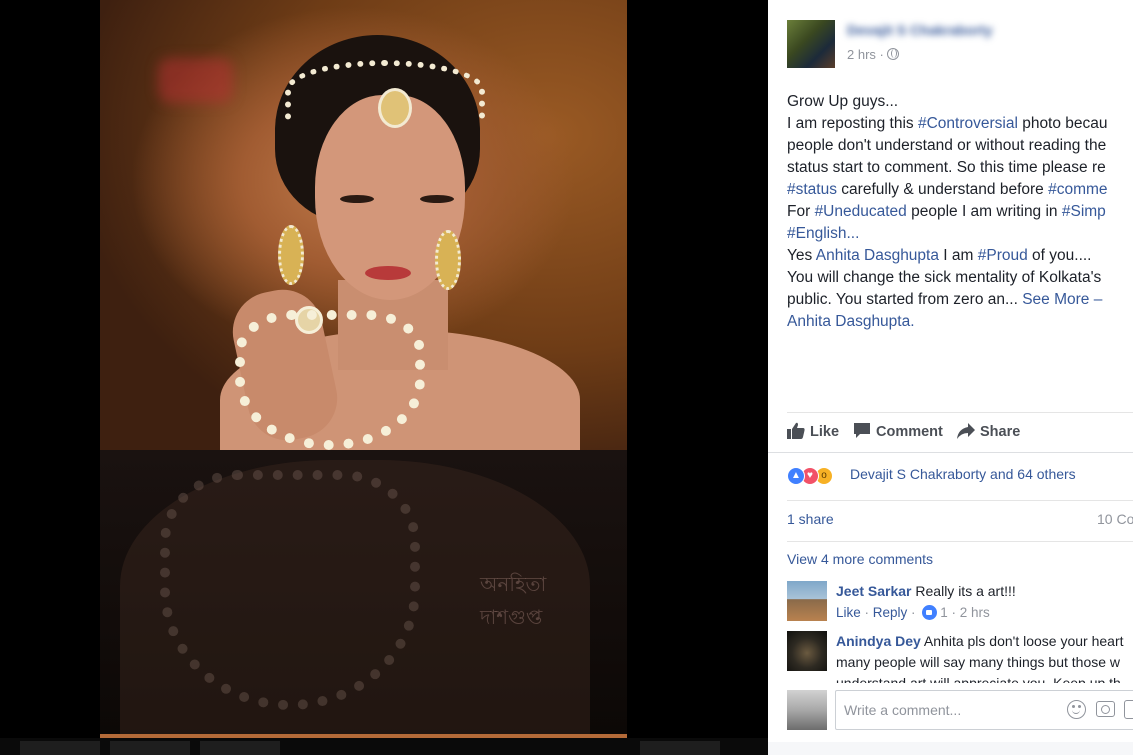 The height and width of the screenshot is (755, 1133). Describe the element at coordinates (1076, 709) in the screenshot. I see `emoji-icon` at that location.